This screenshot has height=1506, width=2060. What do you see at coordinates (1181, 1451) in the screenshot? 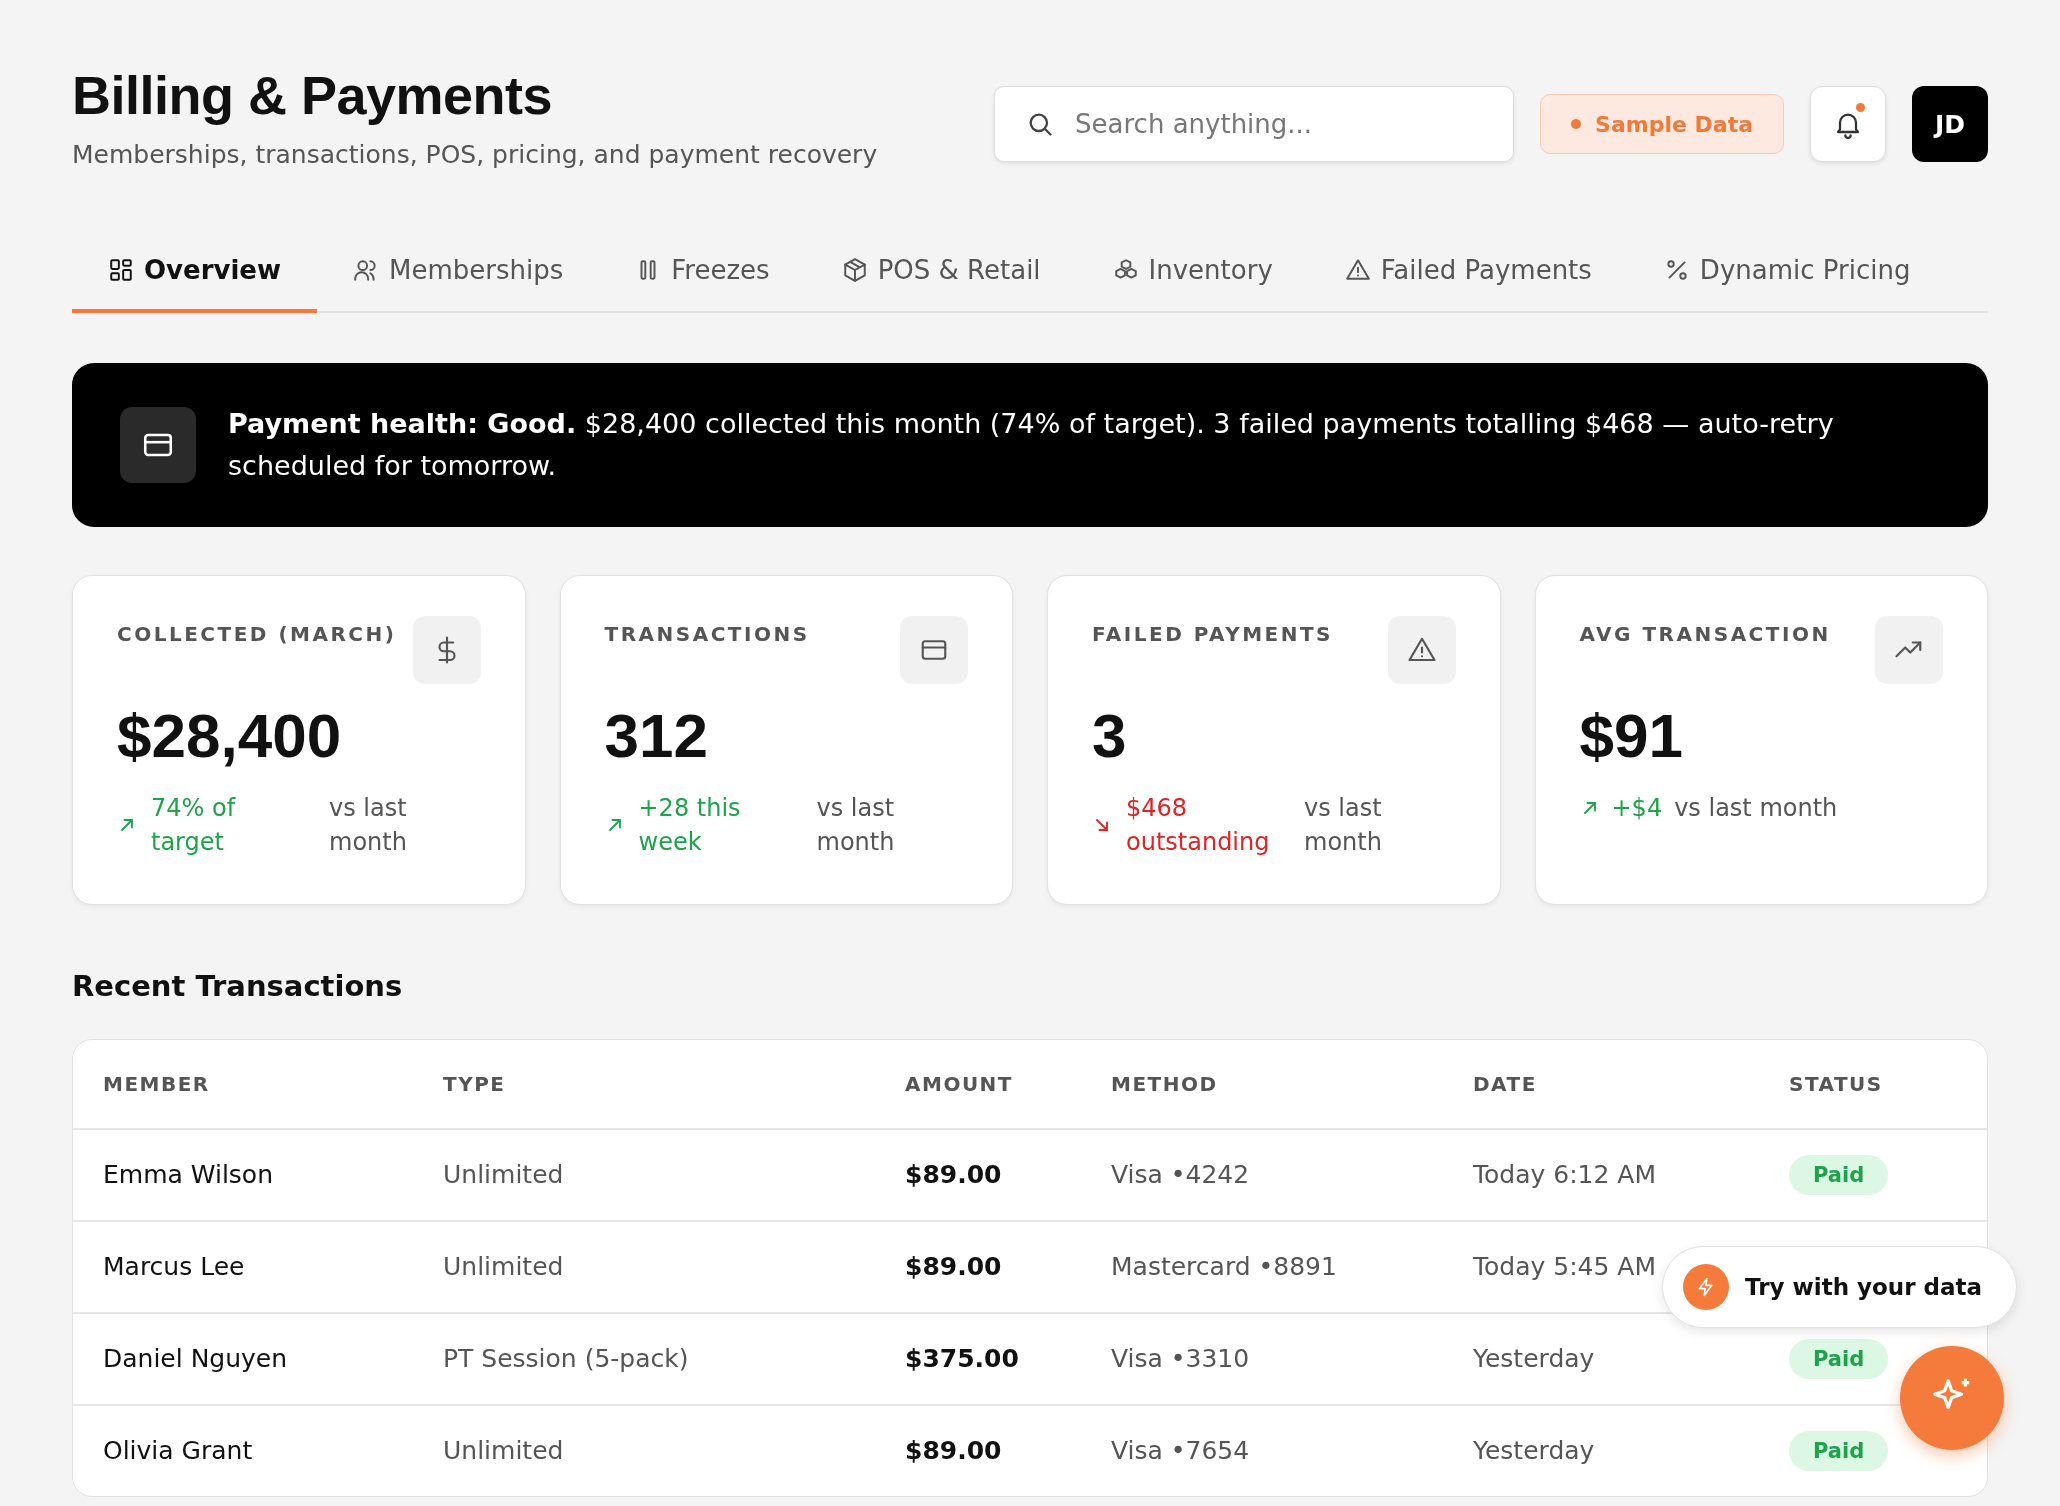
I see `table-cell-text: Visa •7654` at bounding box center [1181, 1451].